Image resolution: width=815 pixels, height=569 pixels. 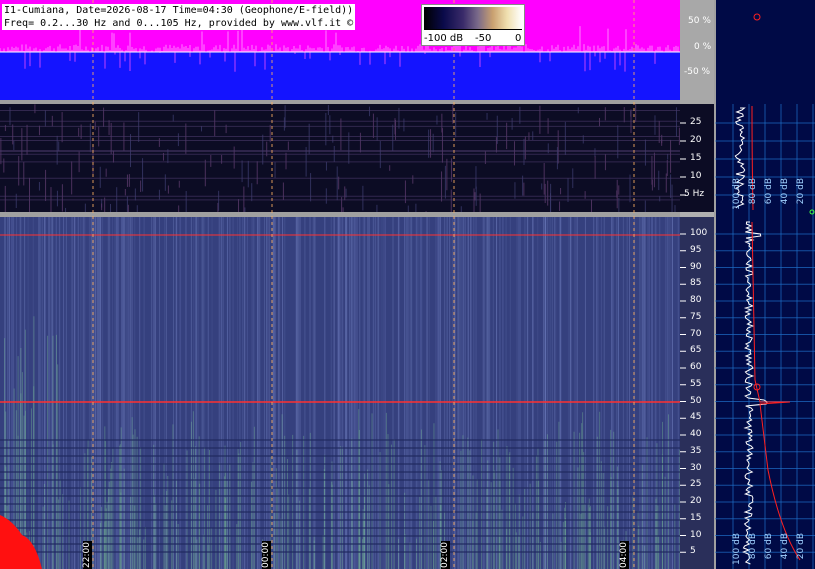 I want to click on high-freq-label: 90, so click(x=696, y=266).